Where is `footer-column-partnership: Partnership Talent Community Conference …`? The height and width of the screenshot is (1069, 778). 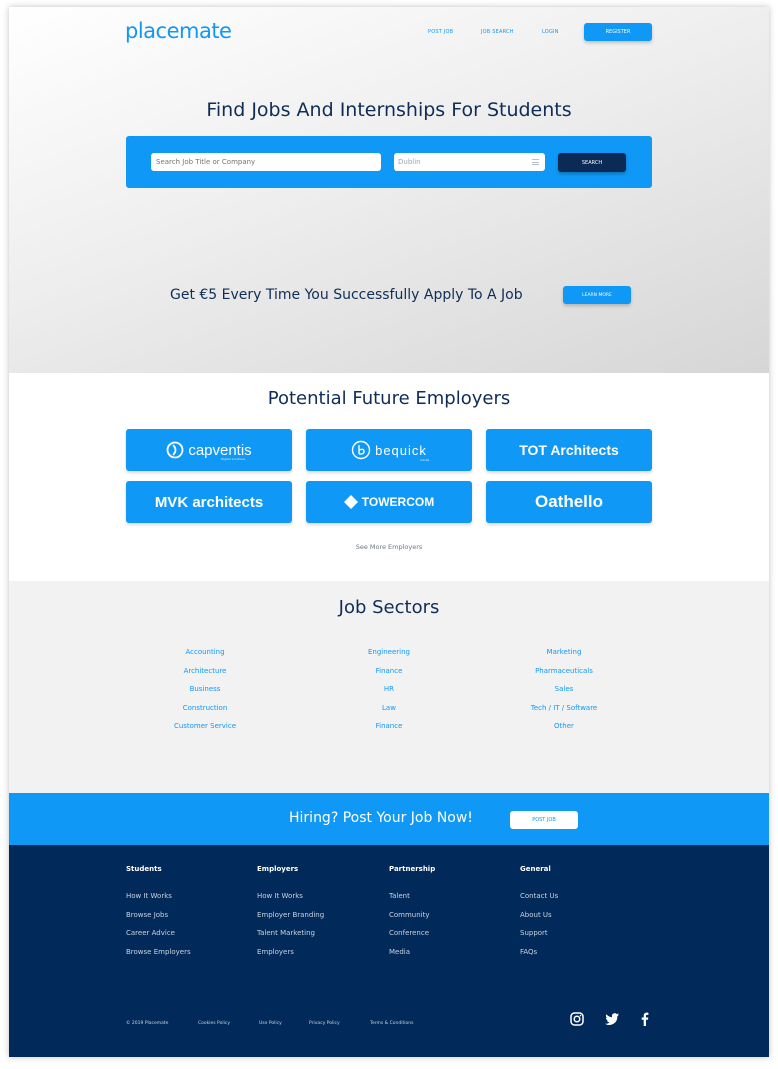
footer-column-partnership: Partnership Talent Community Conference … is located at coordinates (449, 916).